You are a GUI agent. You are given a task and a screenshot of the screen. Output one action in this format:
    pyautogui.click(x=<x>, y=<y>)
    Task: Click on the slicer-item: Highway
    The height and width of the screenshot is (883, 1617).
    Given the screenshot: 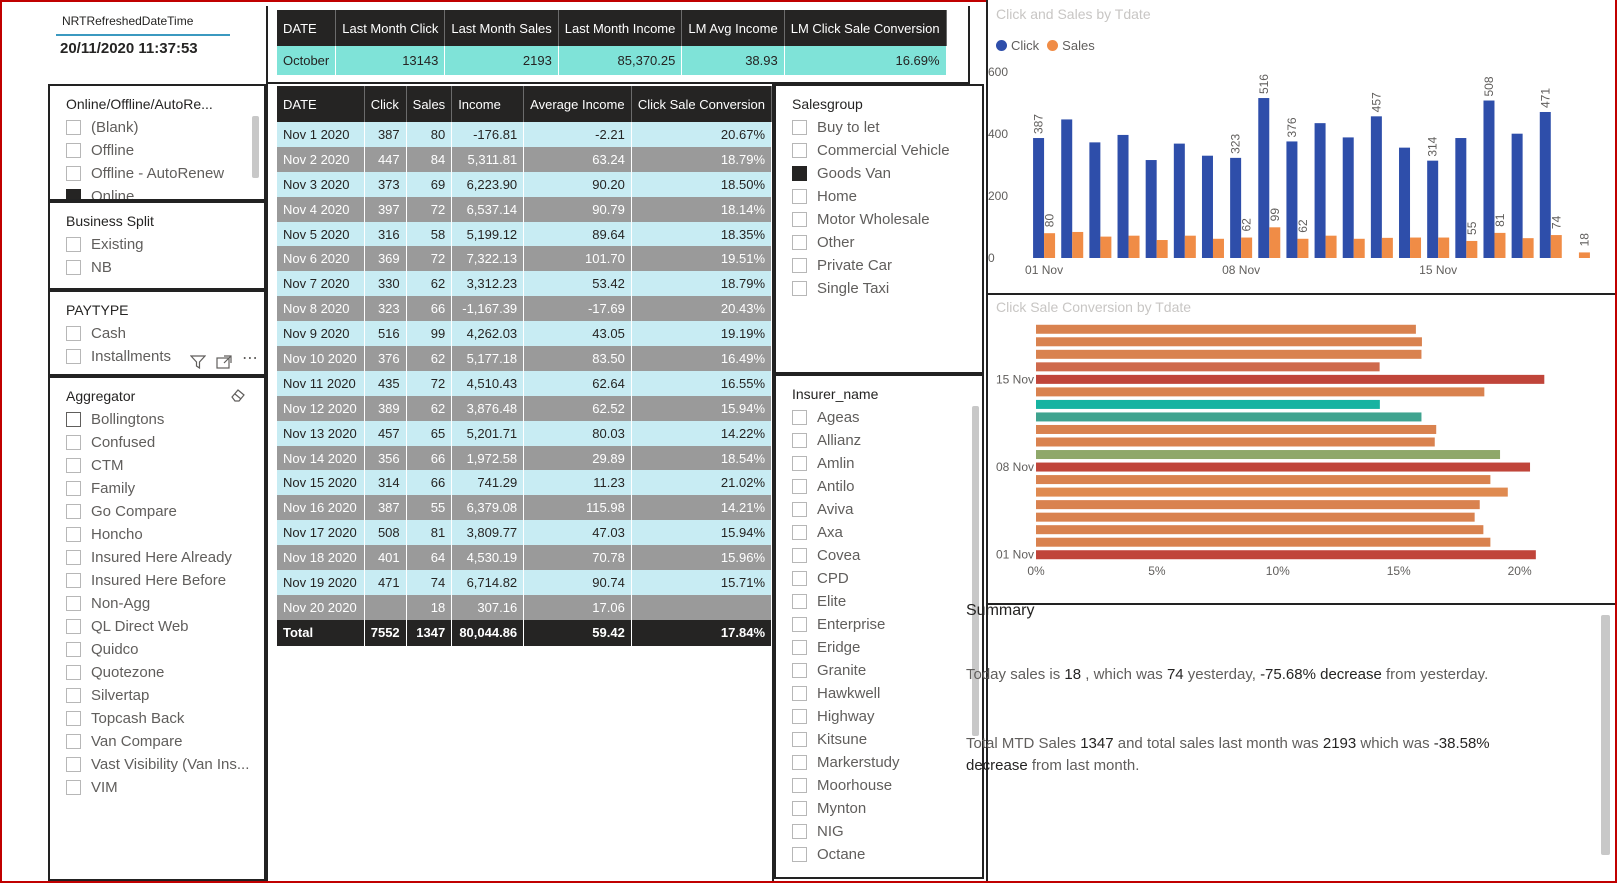 What is the action you would take?
    pyautogui.click(x=879, y=716)
    